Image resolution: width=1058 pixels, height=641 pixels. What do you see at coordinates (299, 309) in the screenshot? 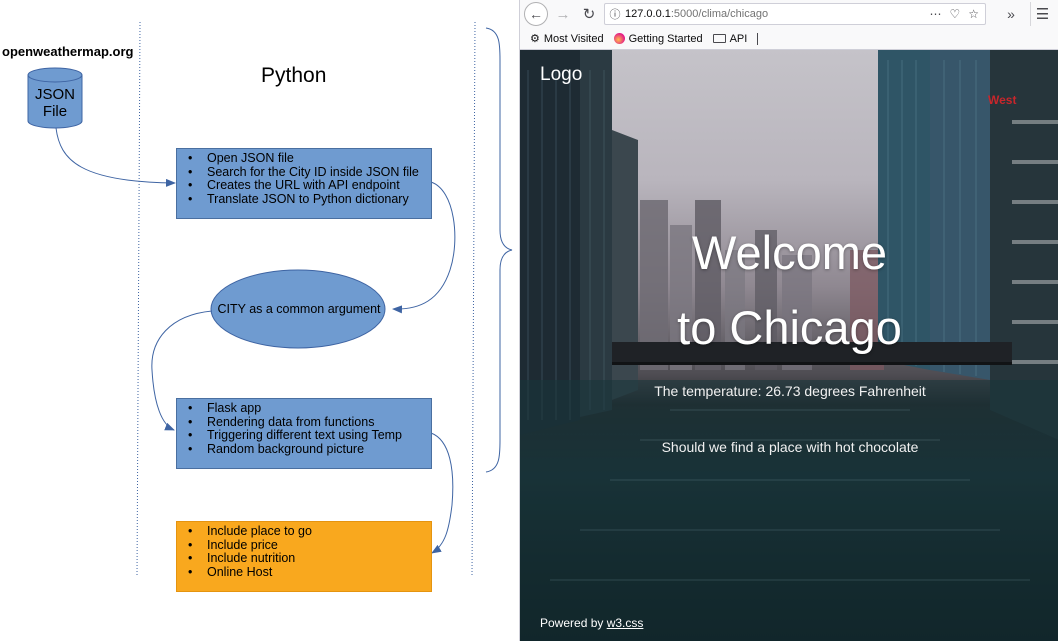
I see `ellipse-label: CITY as a common argument` at bounding box center [299, 309].